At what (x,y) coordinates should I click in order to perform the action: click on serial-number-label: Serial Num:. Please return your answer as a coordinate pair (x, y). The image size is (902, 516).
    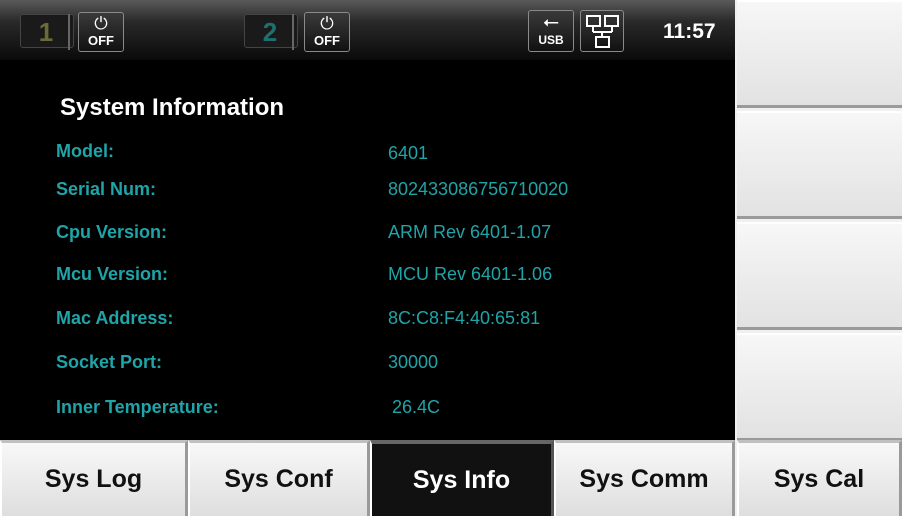
    Looking at the image, I should click on (106, 189).